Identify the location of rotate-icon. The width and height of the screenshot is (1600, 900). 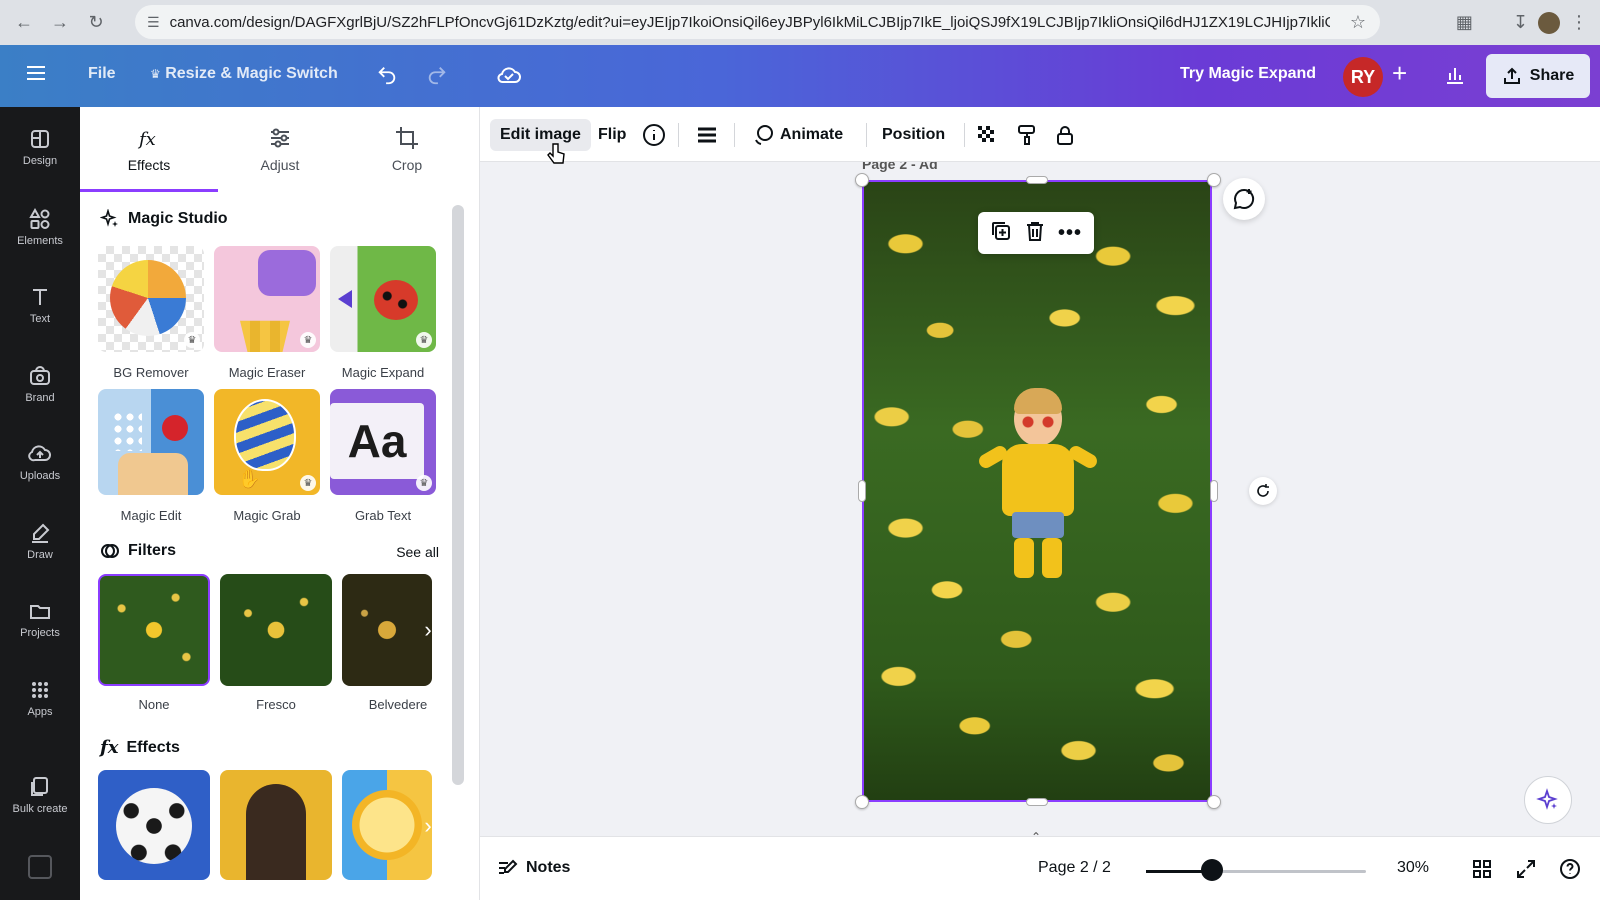
(1263, 491).